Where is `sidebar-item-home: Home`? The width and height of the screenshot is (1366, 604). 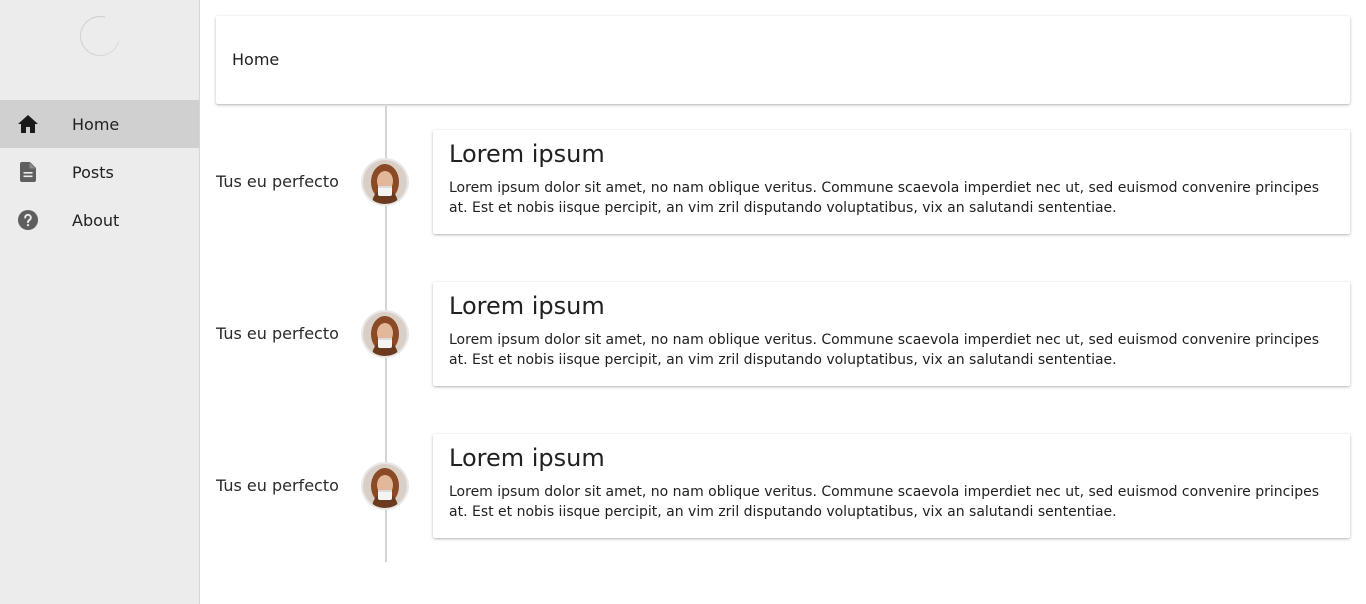
sidebar-item-home: Home is located at coordinates (99, 124).